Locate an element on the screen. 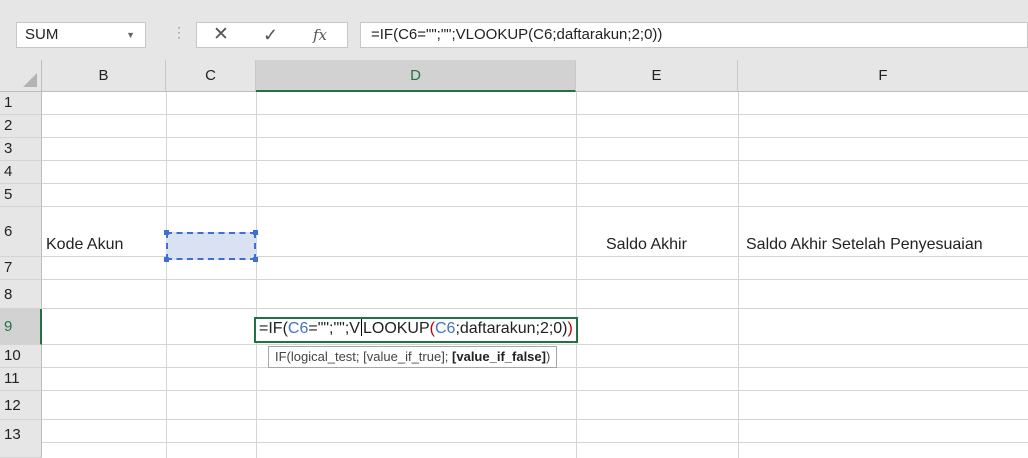 The image size is (1028, 458). tooltip-active-arg: [value_if_false] is located at coordinates (499, 356).